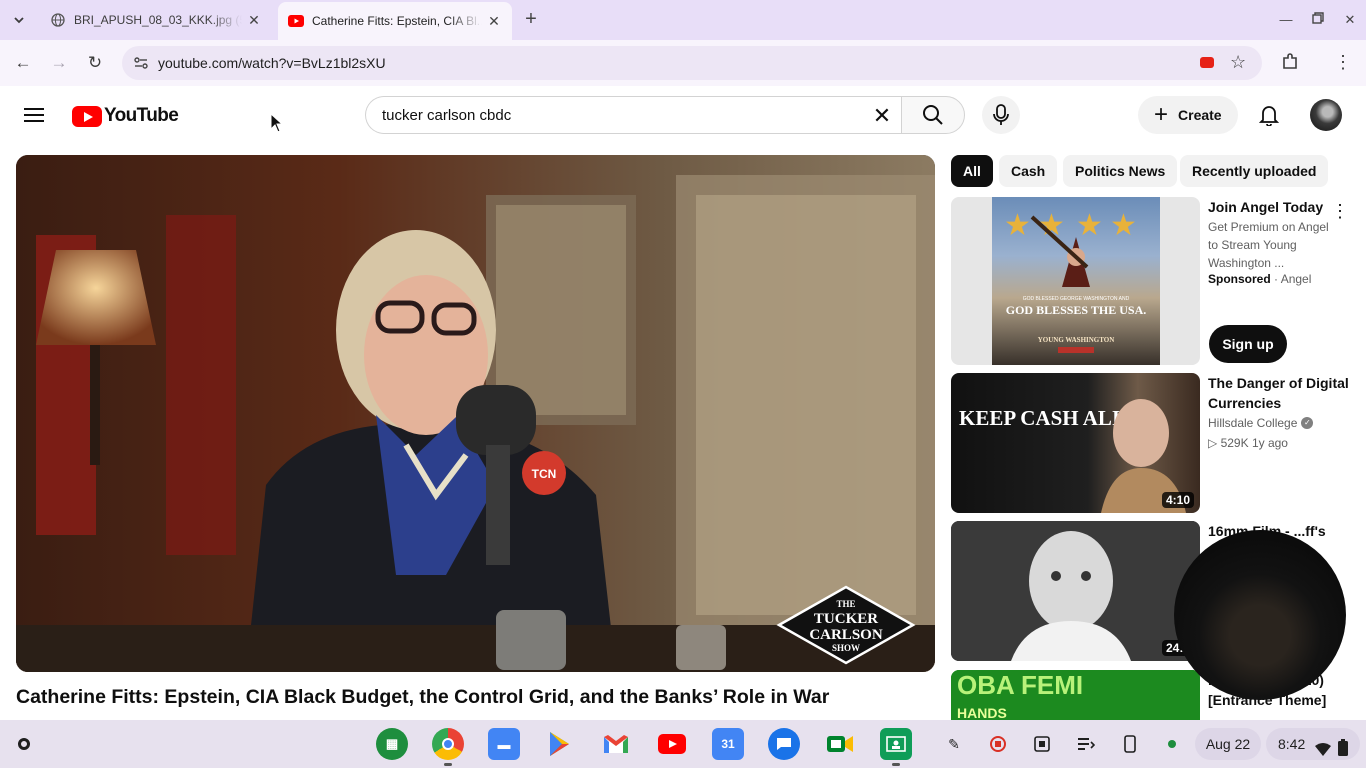 This screenshot has width=1366, height=768. Describe the element at coordinates (296, 21) in the screenshot. I see `youtube-favicon-icon` at that location.